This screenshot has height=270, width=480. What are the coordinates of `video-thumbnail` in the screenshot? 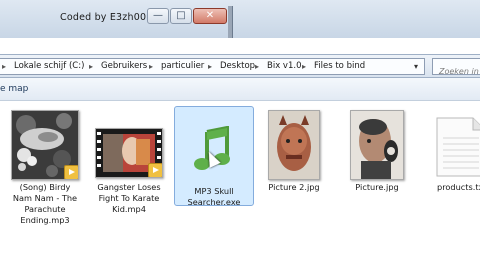 It's located at (129, 153).